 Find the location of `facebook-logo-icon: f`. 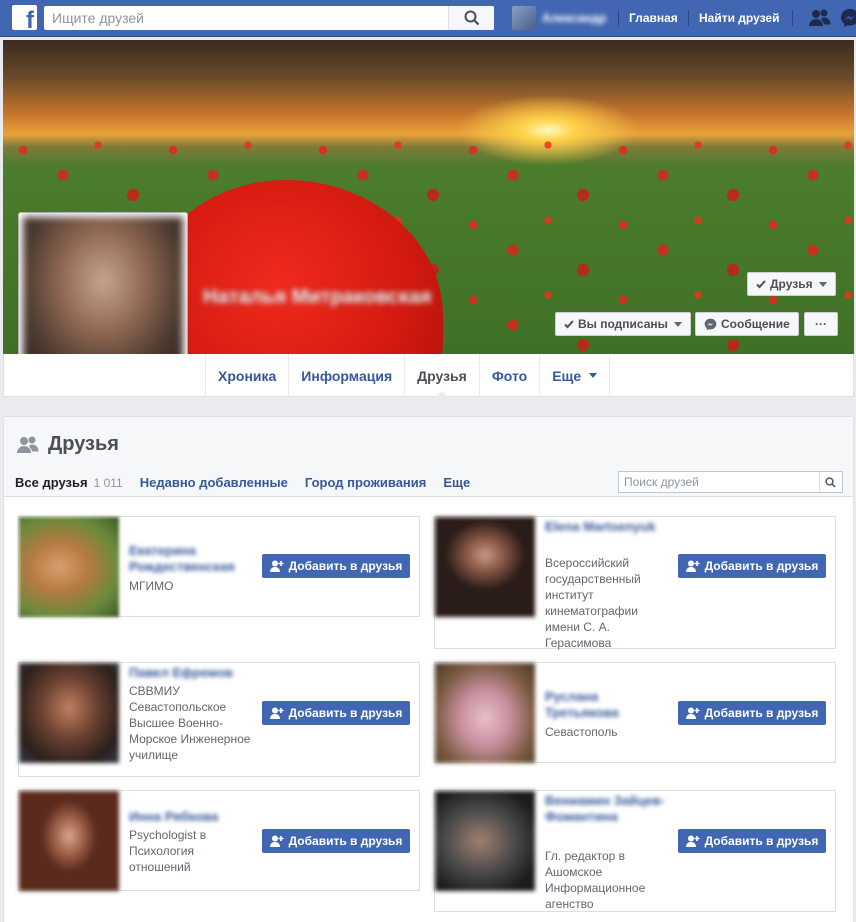

facebook-logo-icon: f is located at coordinates (24, 19).